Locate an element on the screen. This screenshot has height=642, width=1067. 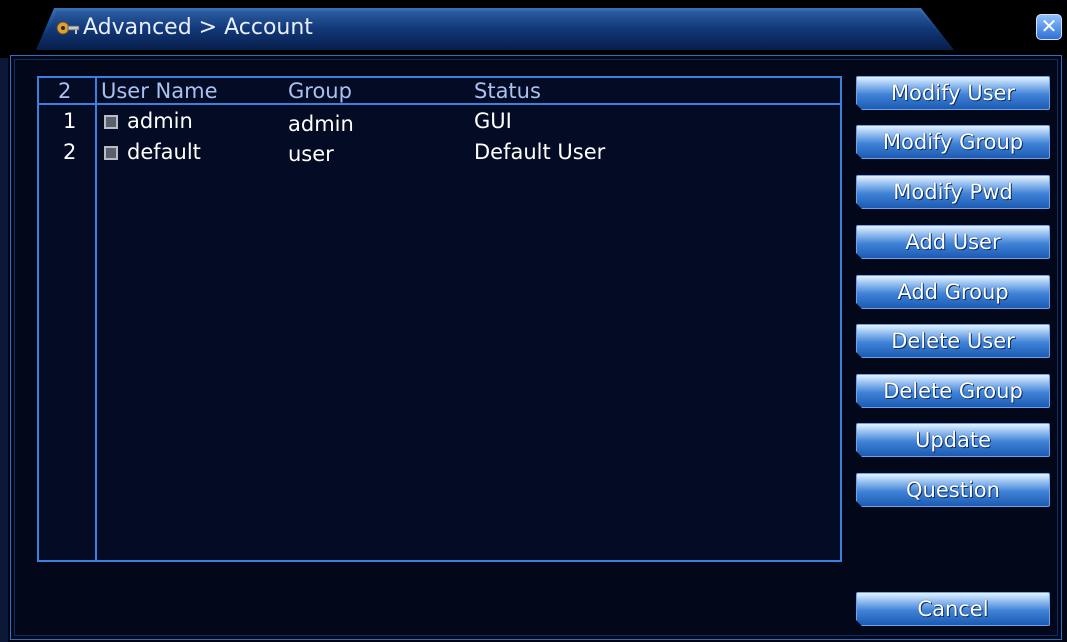
delete-group-button: Delete Group is located at coordinates (953, 391).